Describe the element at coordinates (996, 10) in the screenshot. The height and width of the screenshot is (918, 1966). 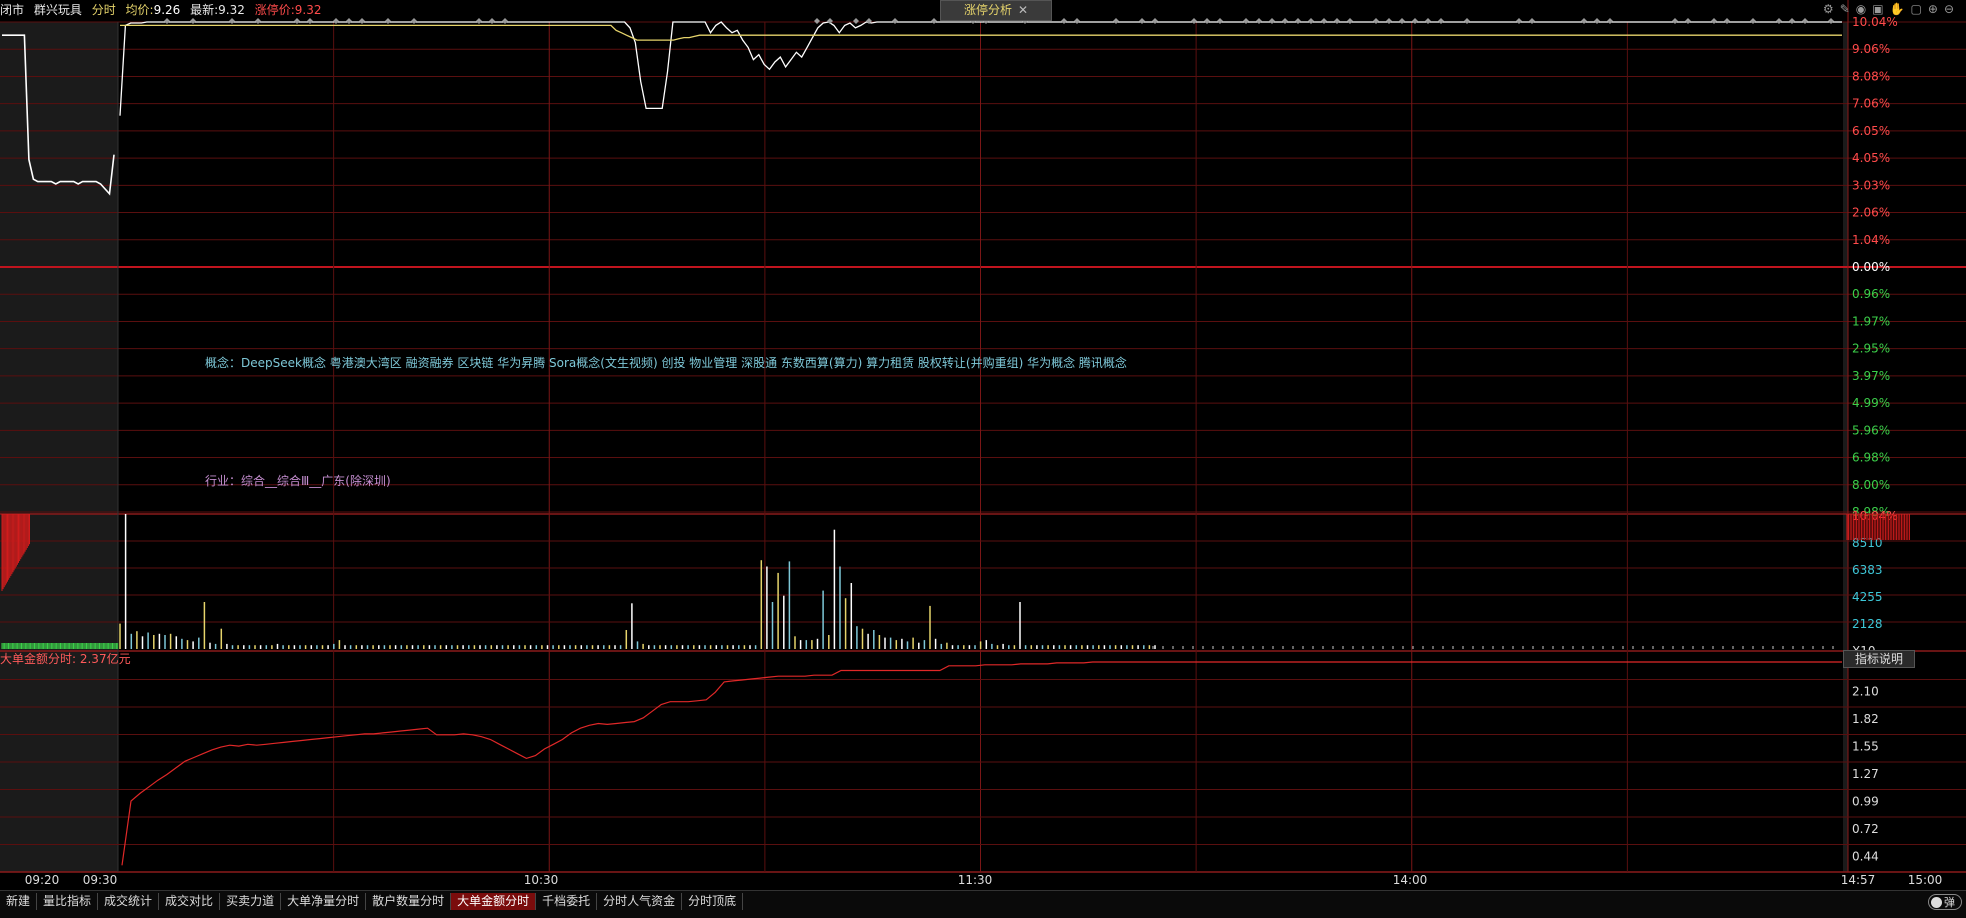
I see `limit-analysis-tab: 涨停分析 ✕` at that location.